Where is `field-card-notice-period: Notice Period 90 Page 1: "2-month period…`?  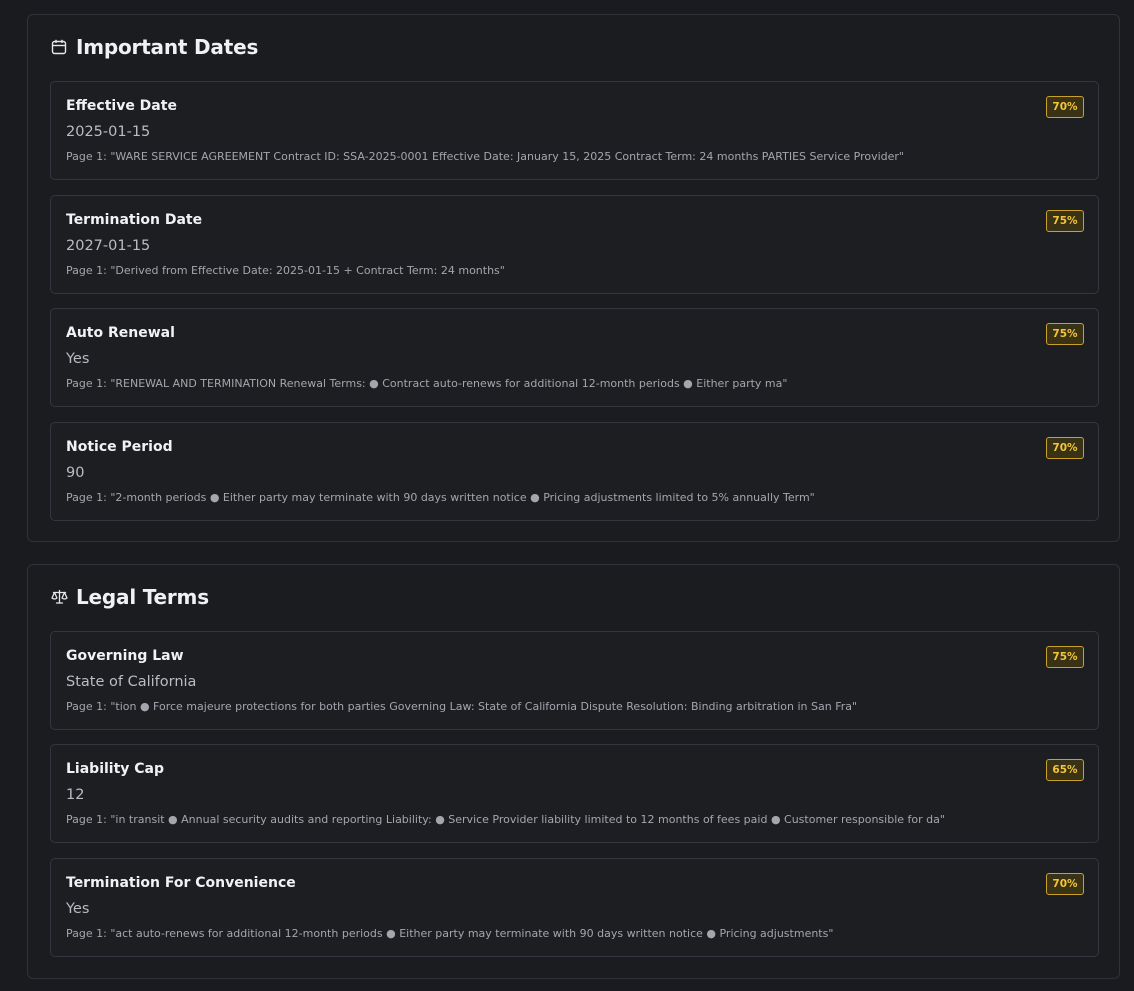
field-card-notice-period: Notice Period 90 Page 1: "2-month period… is located at coordinates (574, 471).